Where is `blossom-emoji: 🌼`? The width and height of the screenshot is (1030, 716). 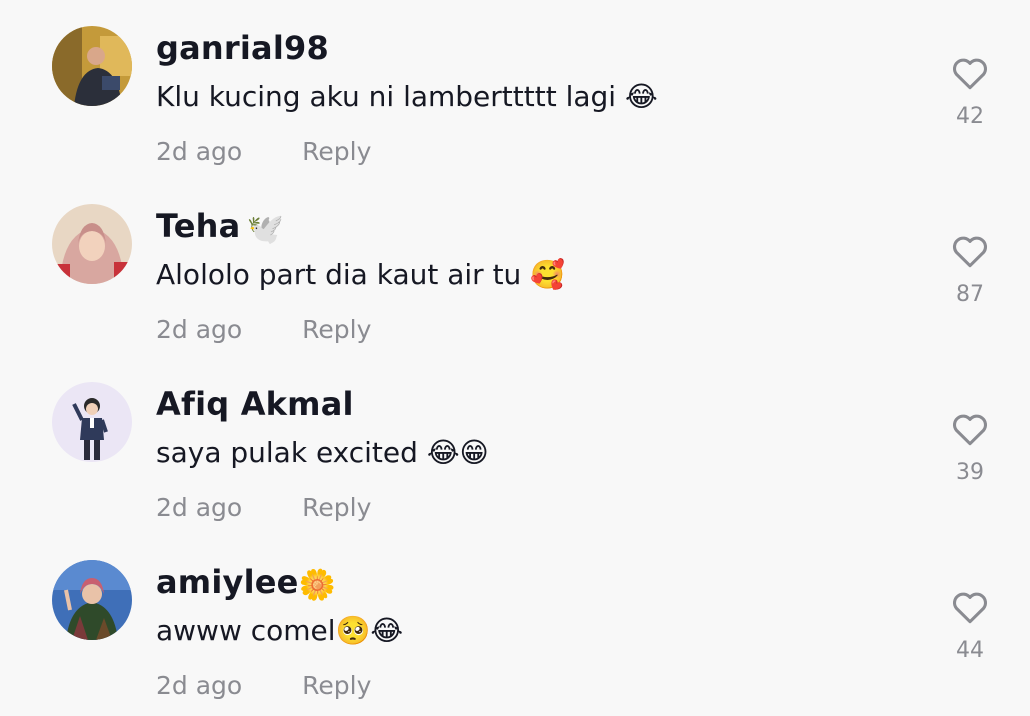 blossom-emoji: 🌼 is located at coordinates (317, 585).